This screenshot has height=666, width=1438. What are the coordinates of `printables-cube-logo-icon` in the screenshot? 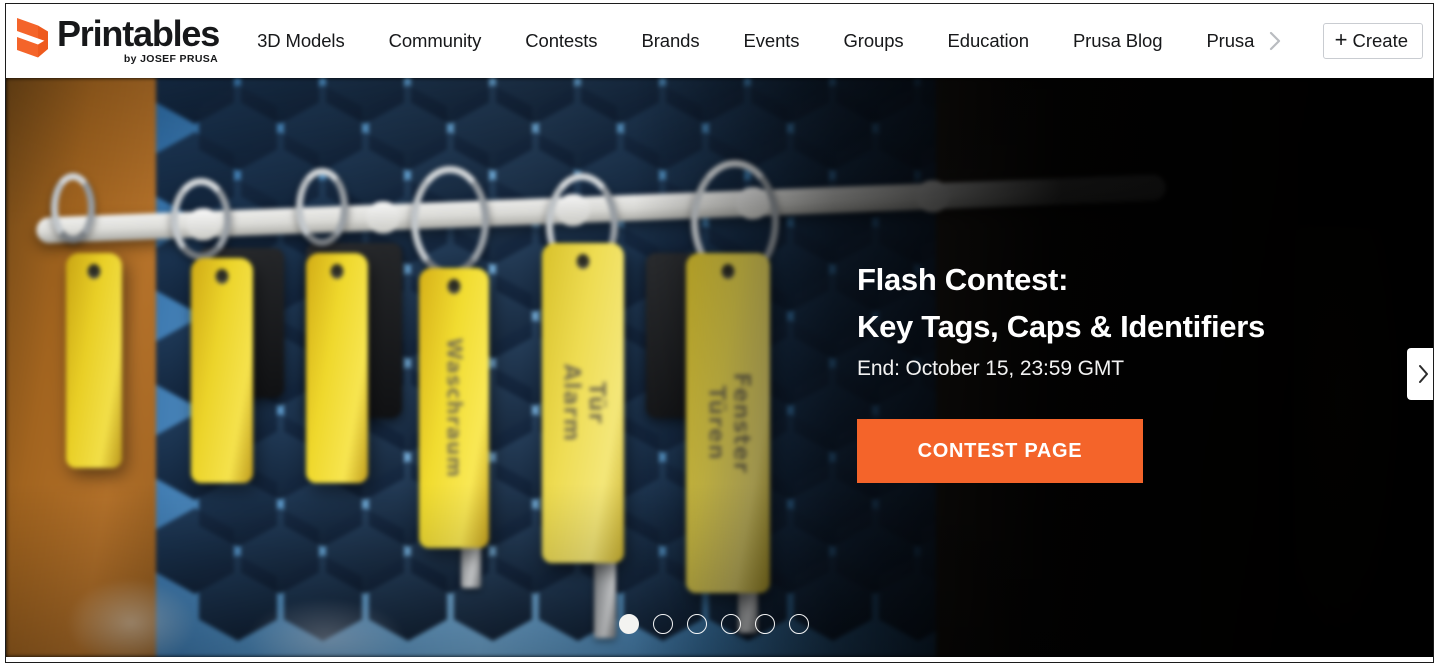 It's located at (32, 40).